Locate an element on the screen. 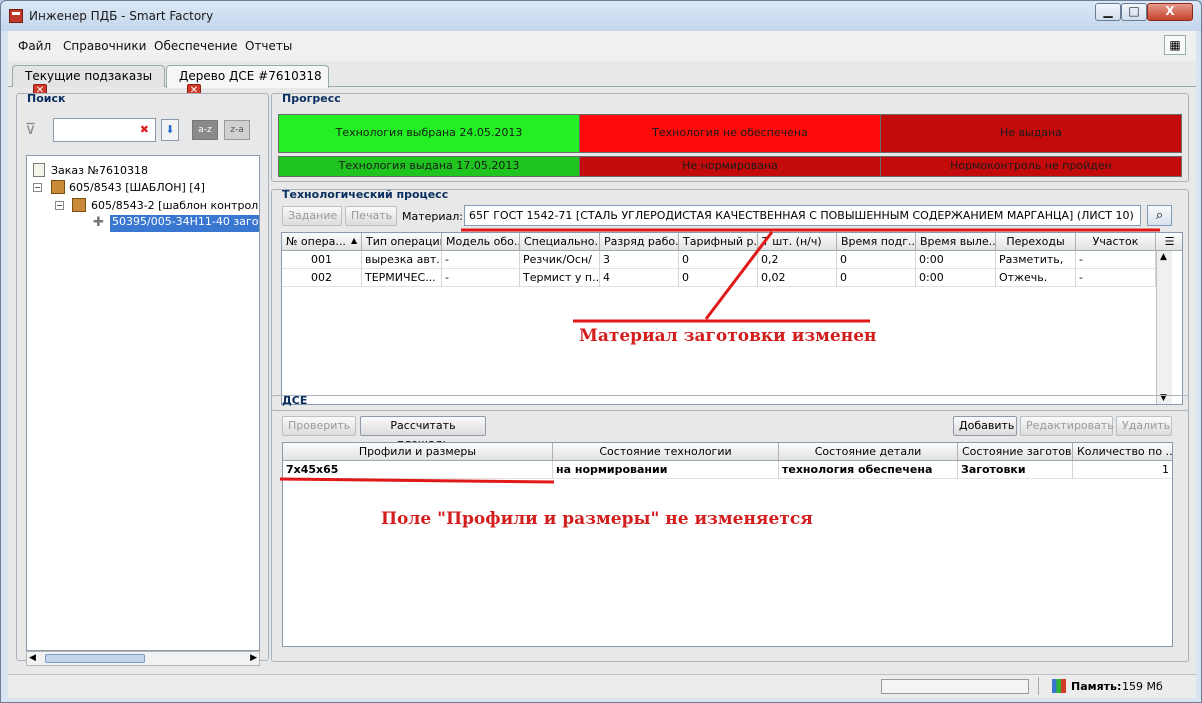 The width and height of the screenshot is (1202, 703). maximize-button: □ is located at coordinates (1134, 12).